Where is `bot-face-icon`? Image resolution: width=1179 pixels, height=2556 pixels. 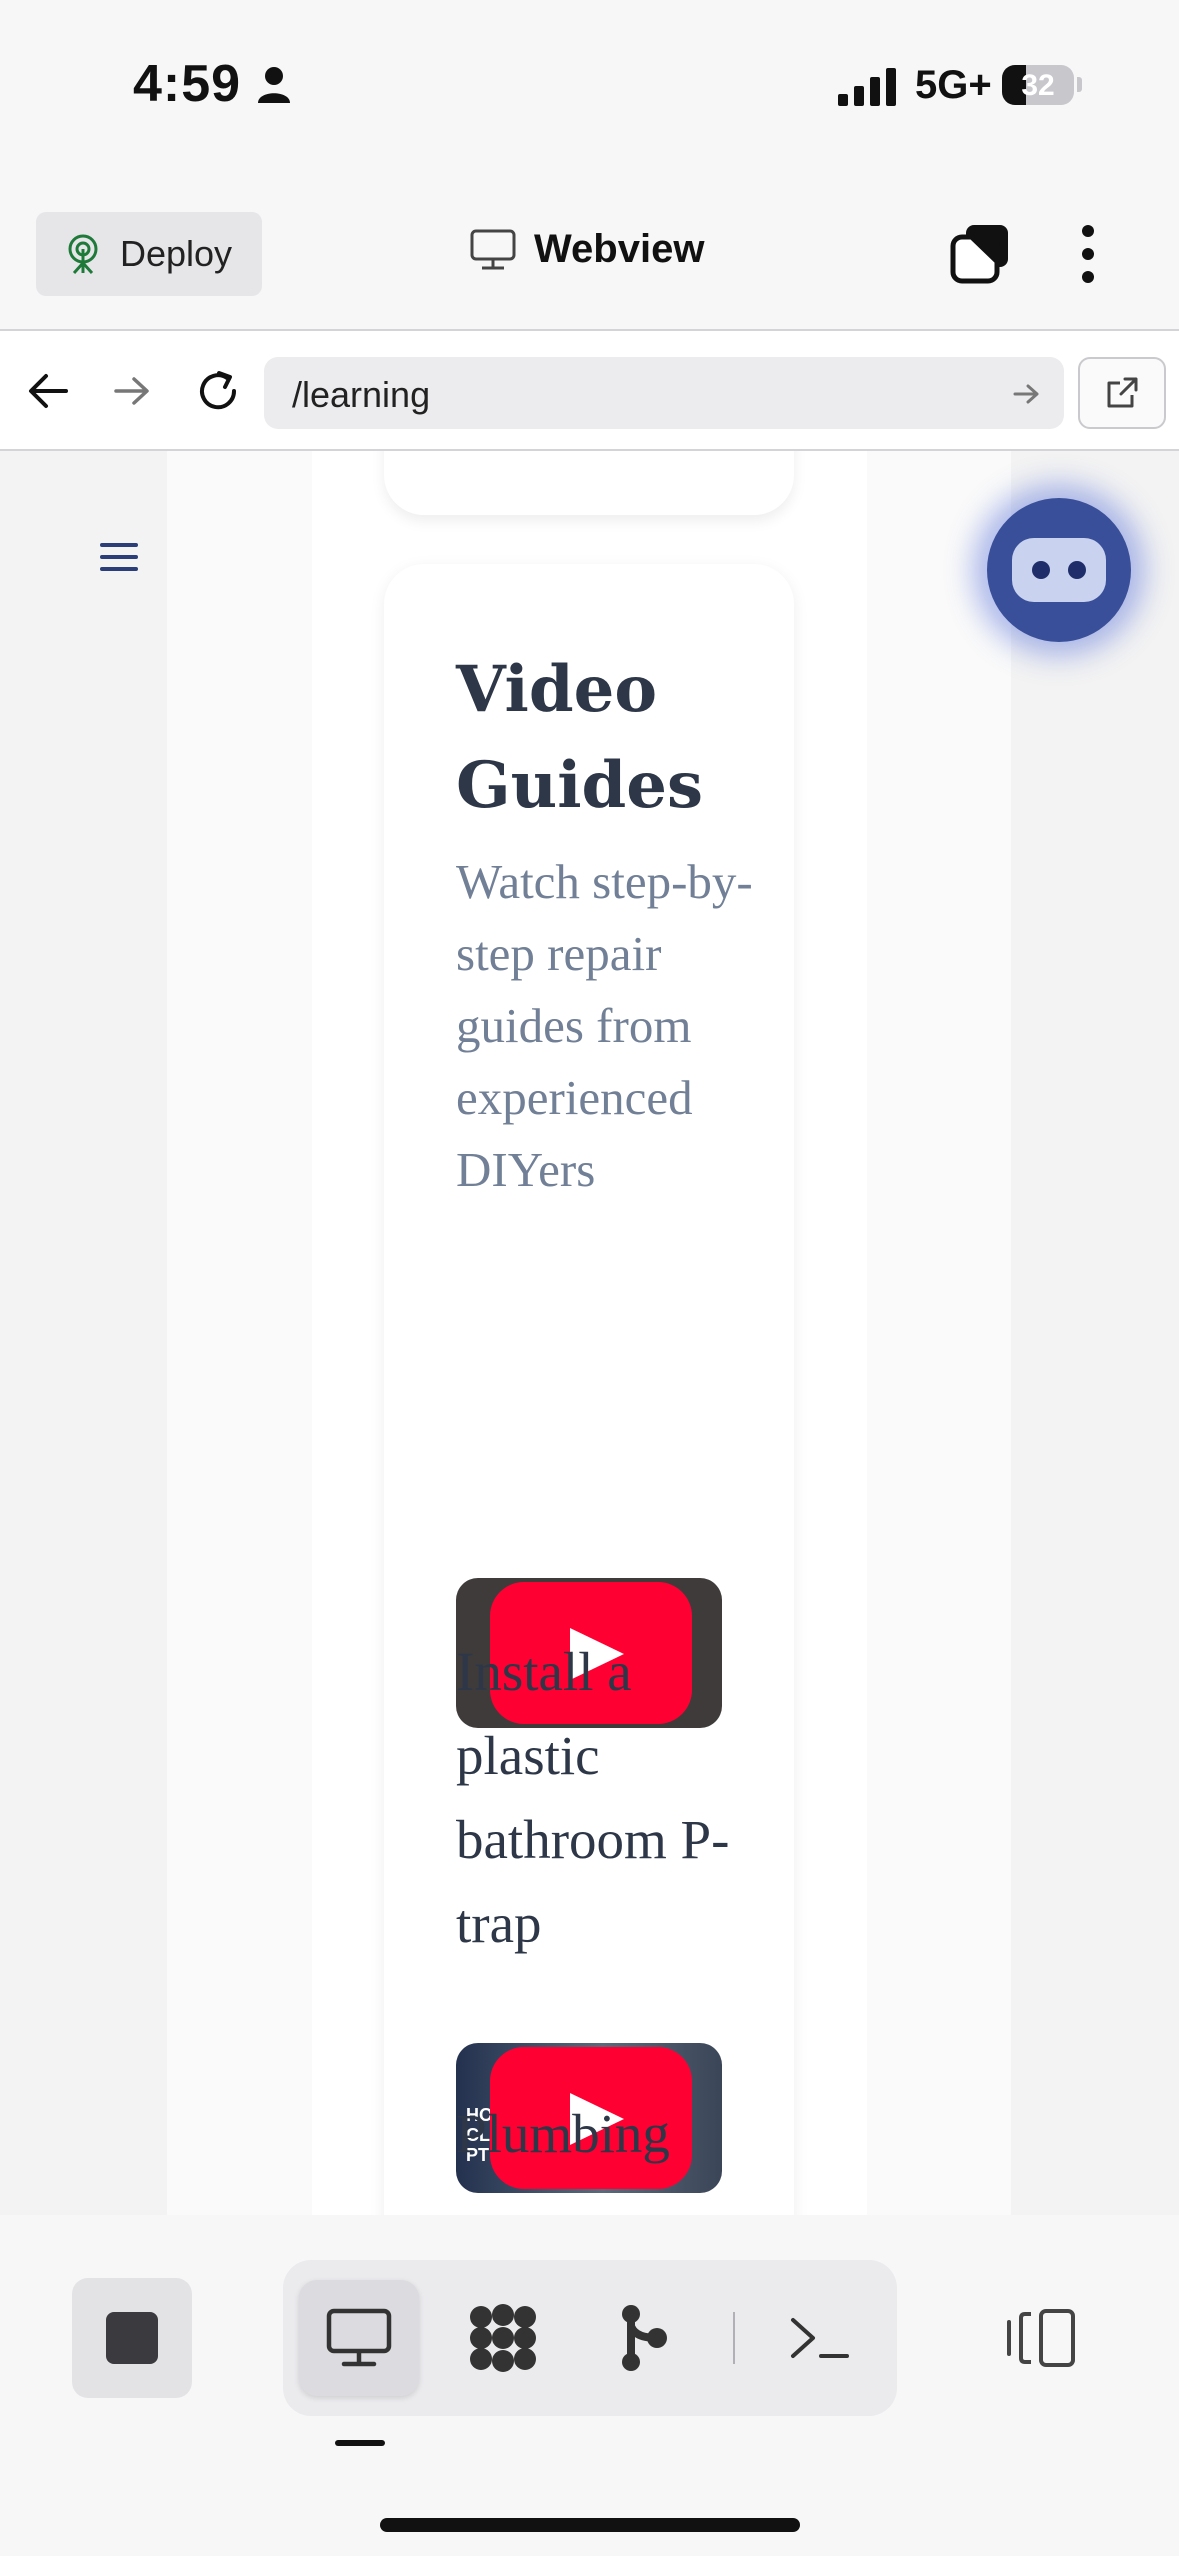 bot-face-icon is located at coordinates (1059, 570).